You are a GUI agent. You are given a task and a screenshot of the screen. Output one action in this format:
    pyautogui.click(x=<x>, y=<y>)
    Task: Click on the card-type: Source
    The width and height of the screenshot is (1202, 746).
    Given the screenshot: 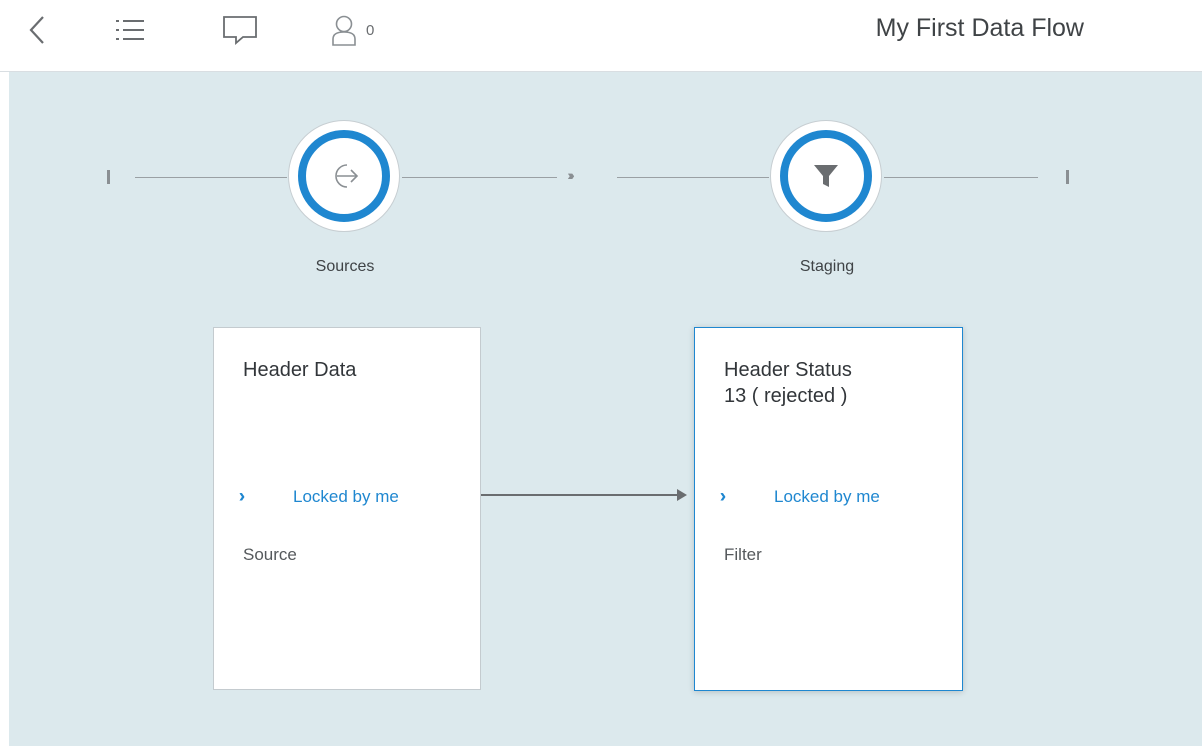 What is the action you would take?
    pyautogui.click(x=270, y=554)
    